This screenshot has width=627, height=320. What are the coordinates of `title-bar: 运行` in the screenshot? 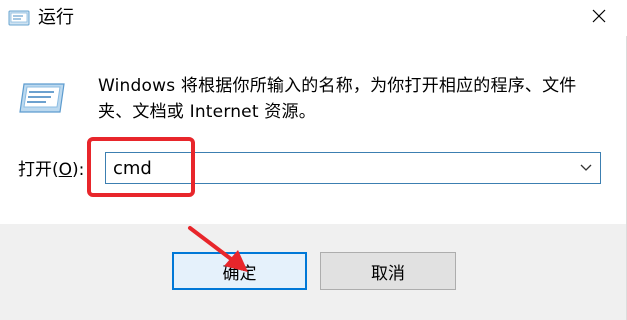 It's located at (313, 18).